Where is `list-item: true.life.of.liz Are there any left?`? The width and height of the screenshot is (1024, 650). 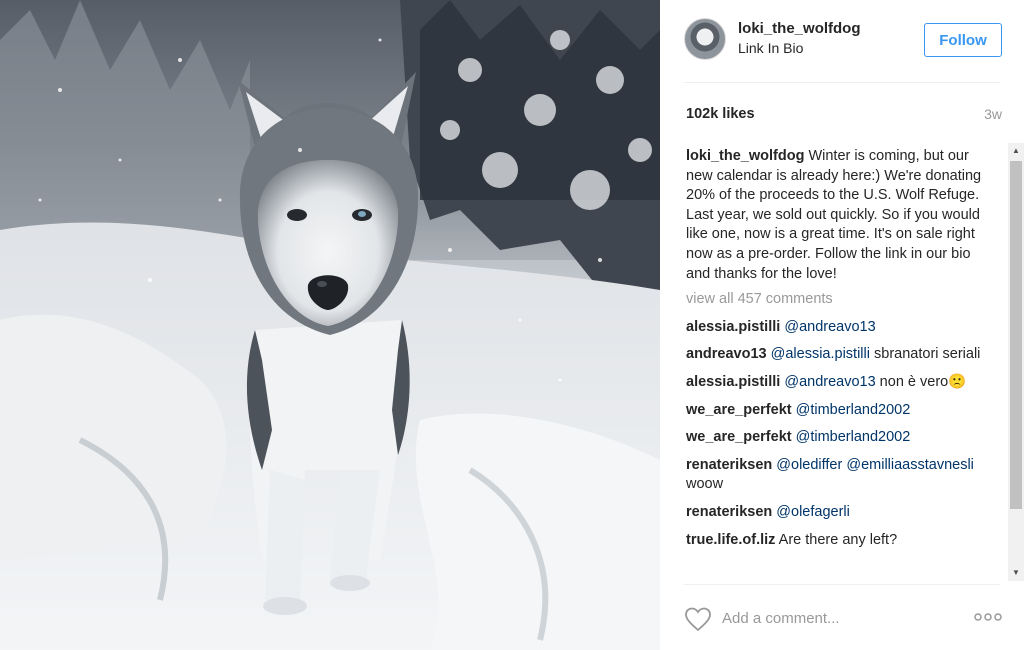
list-item: true.life.of.liz Are there any left? is located at coordinates (836, 541).